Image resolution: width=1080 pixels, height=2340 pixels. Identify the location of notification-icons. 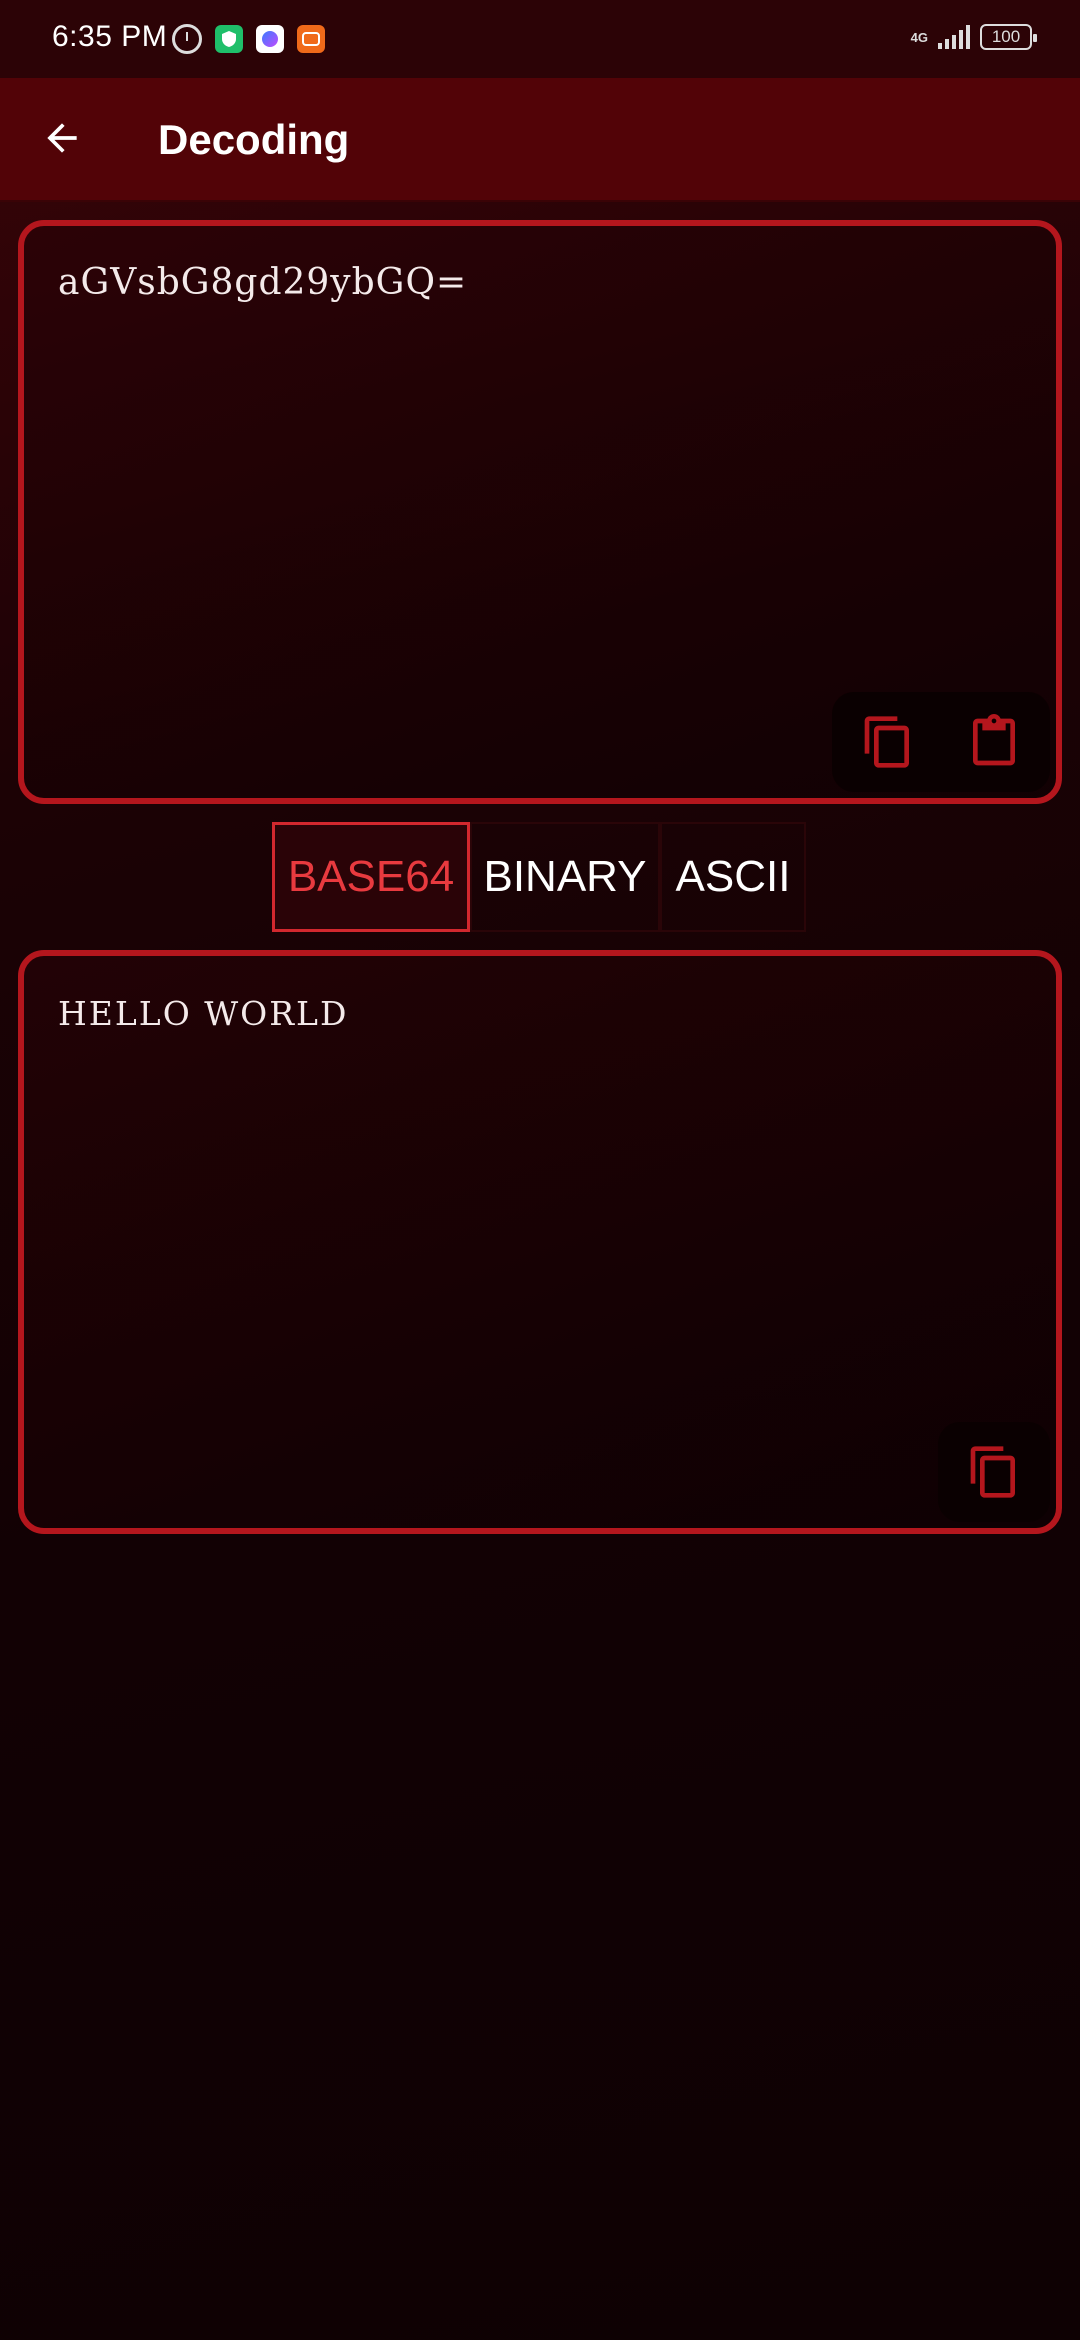
(248, 39).